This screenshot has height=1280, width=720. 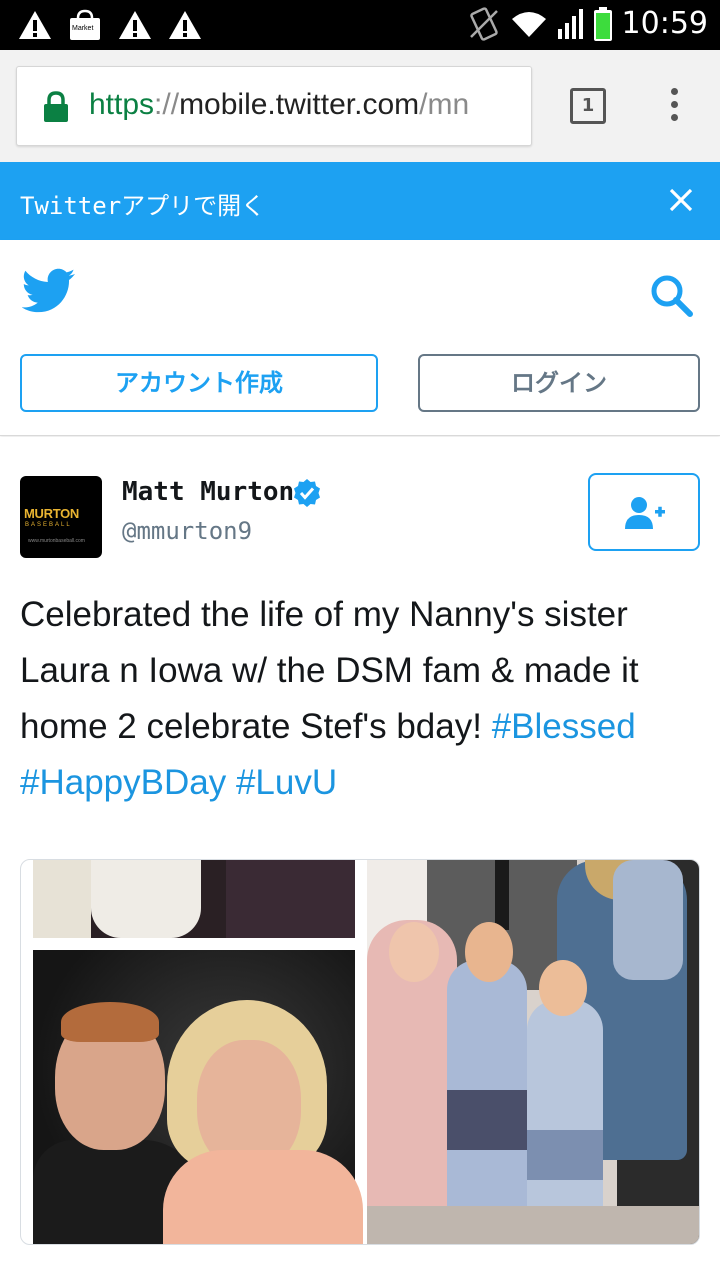 I want to click on url-scheme: https, so click(x=122, y=104).